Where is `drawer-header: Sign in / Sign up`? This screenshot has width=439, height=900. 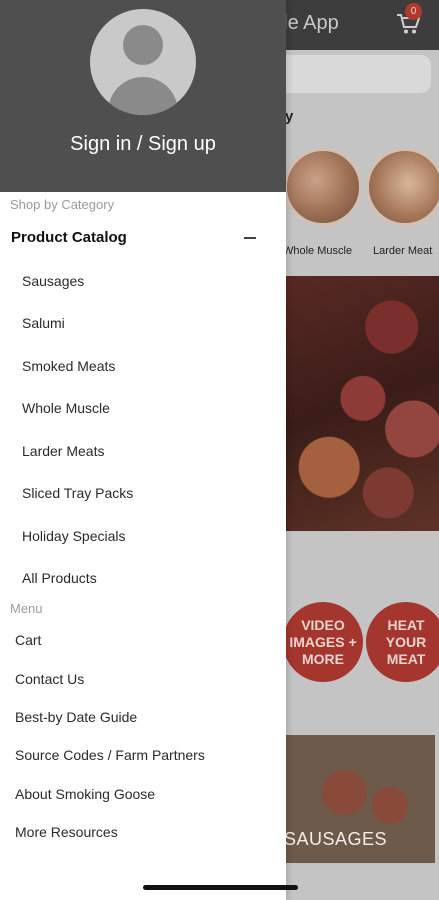 drawer-header: Sign in / Sign up is located at coordinates (143, 96).